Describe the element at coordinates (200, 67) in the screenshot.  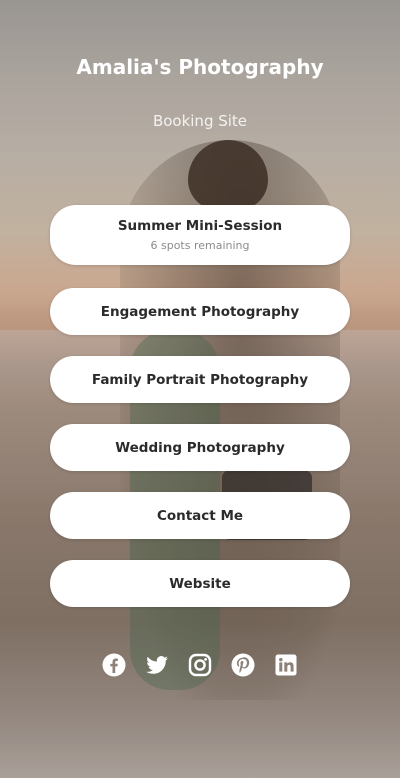
I see `profile-name: Amalia's Photography` at that location.